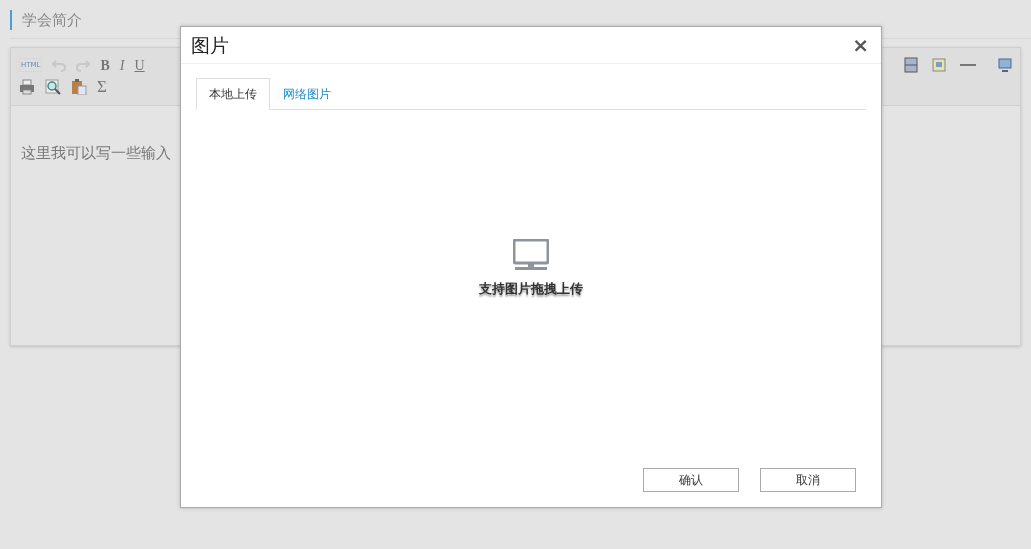  Describe the element at coordinates (307, 94) in the screenshot. I see `tab: 网络图片` at that location.